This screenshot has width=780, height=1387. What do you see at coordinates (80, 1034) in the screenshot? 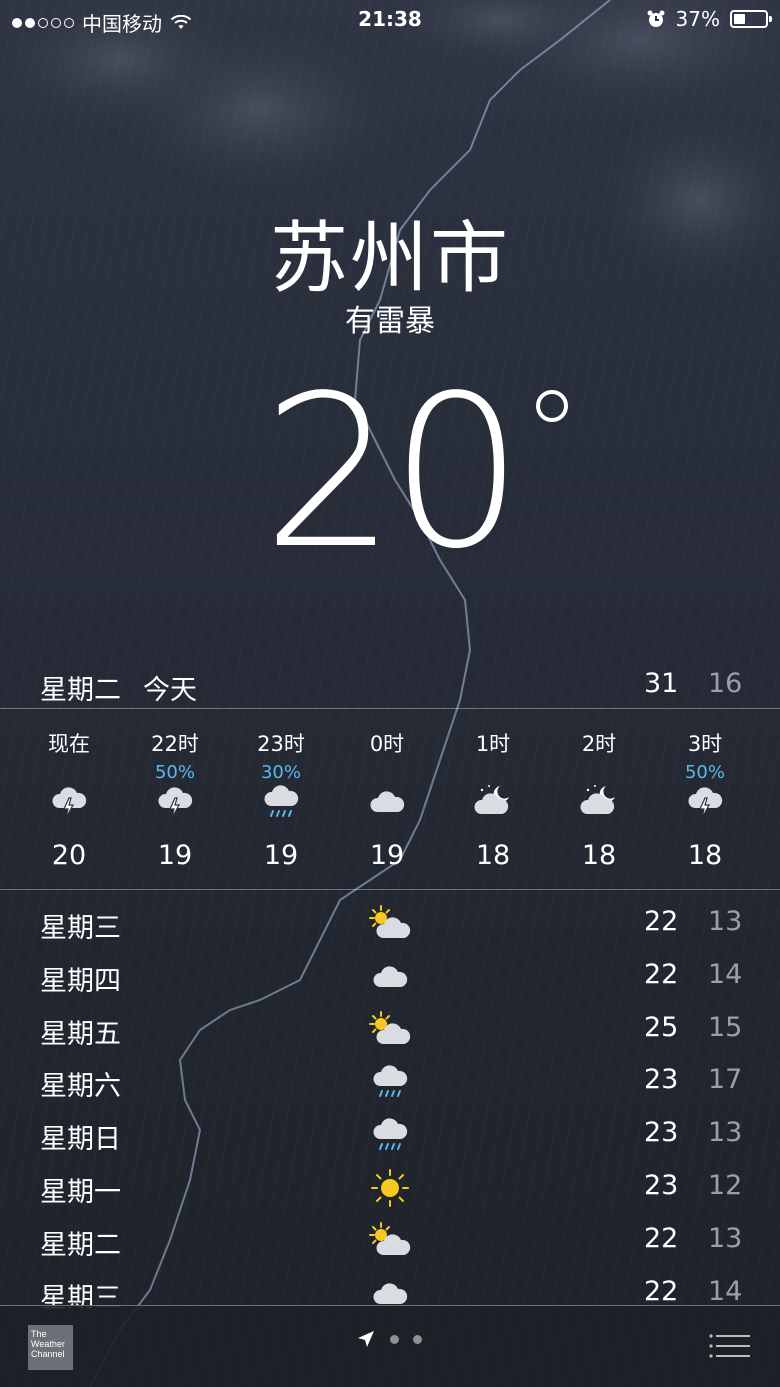
I see `day-name: 星期五` at bounding box center [80, 1034].